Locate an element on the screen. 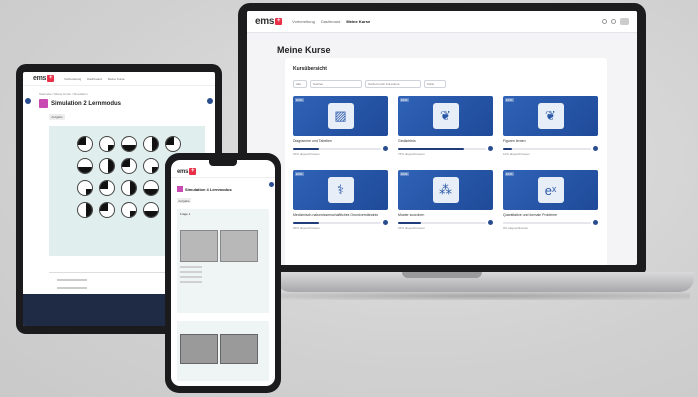 This screenshot has width=698, height=397. message-icon is located at coordinates (613, 21).